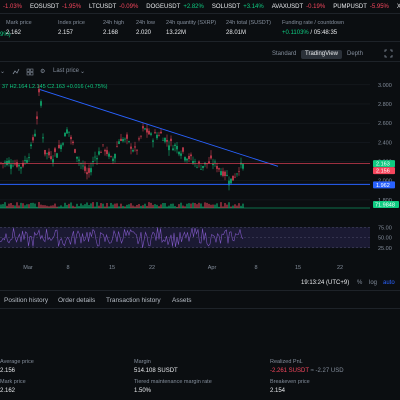 The image size is (400, 400). Describe the element at coordinates (388, 53) in the screenshot. I see `expand-icon` at that location.